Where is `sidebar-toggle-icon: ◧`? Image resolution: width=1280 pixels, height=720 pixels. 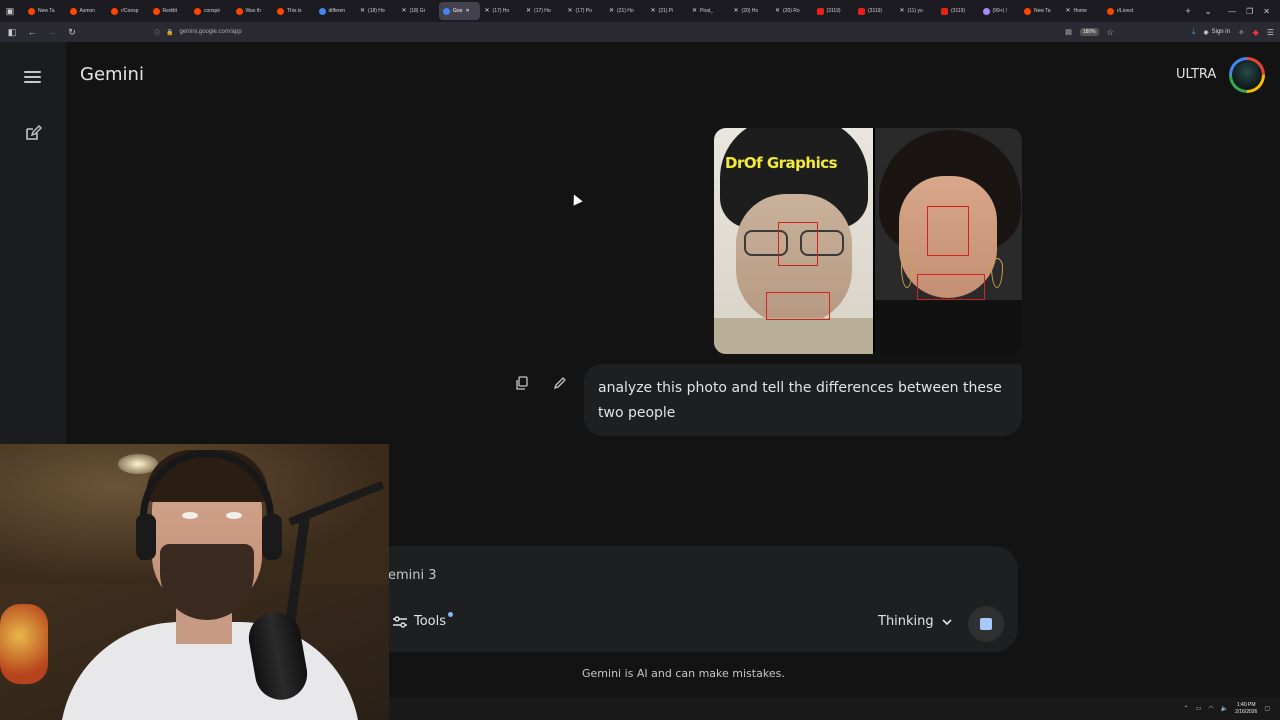 sidebar-toggle-icon: ◧ is located at coordinates (12, 32).